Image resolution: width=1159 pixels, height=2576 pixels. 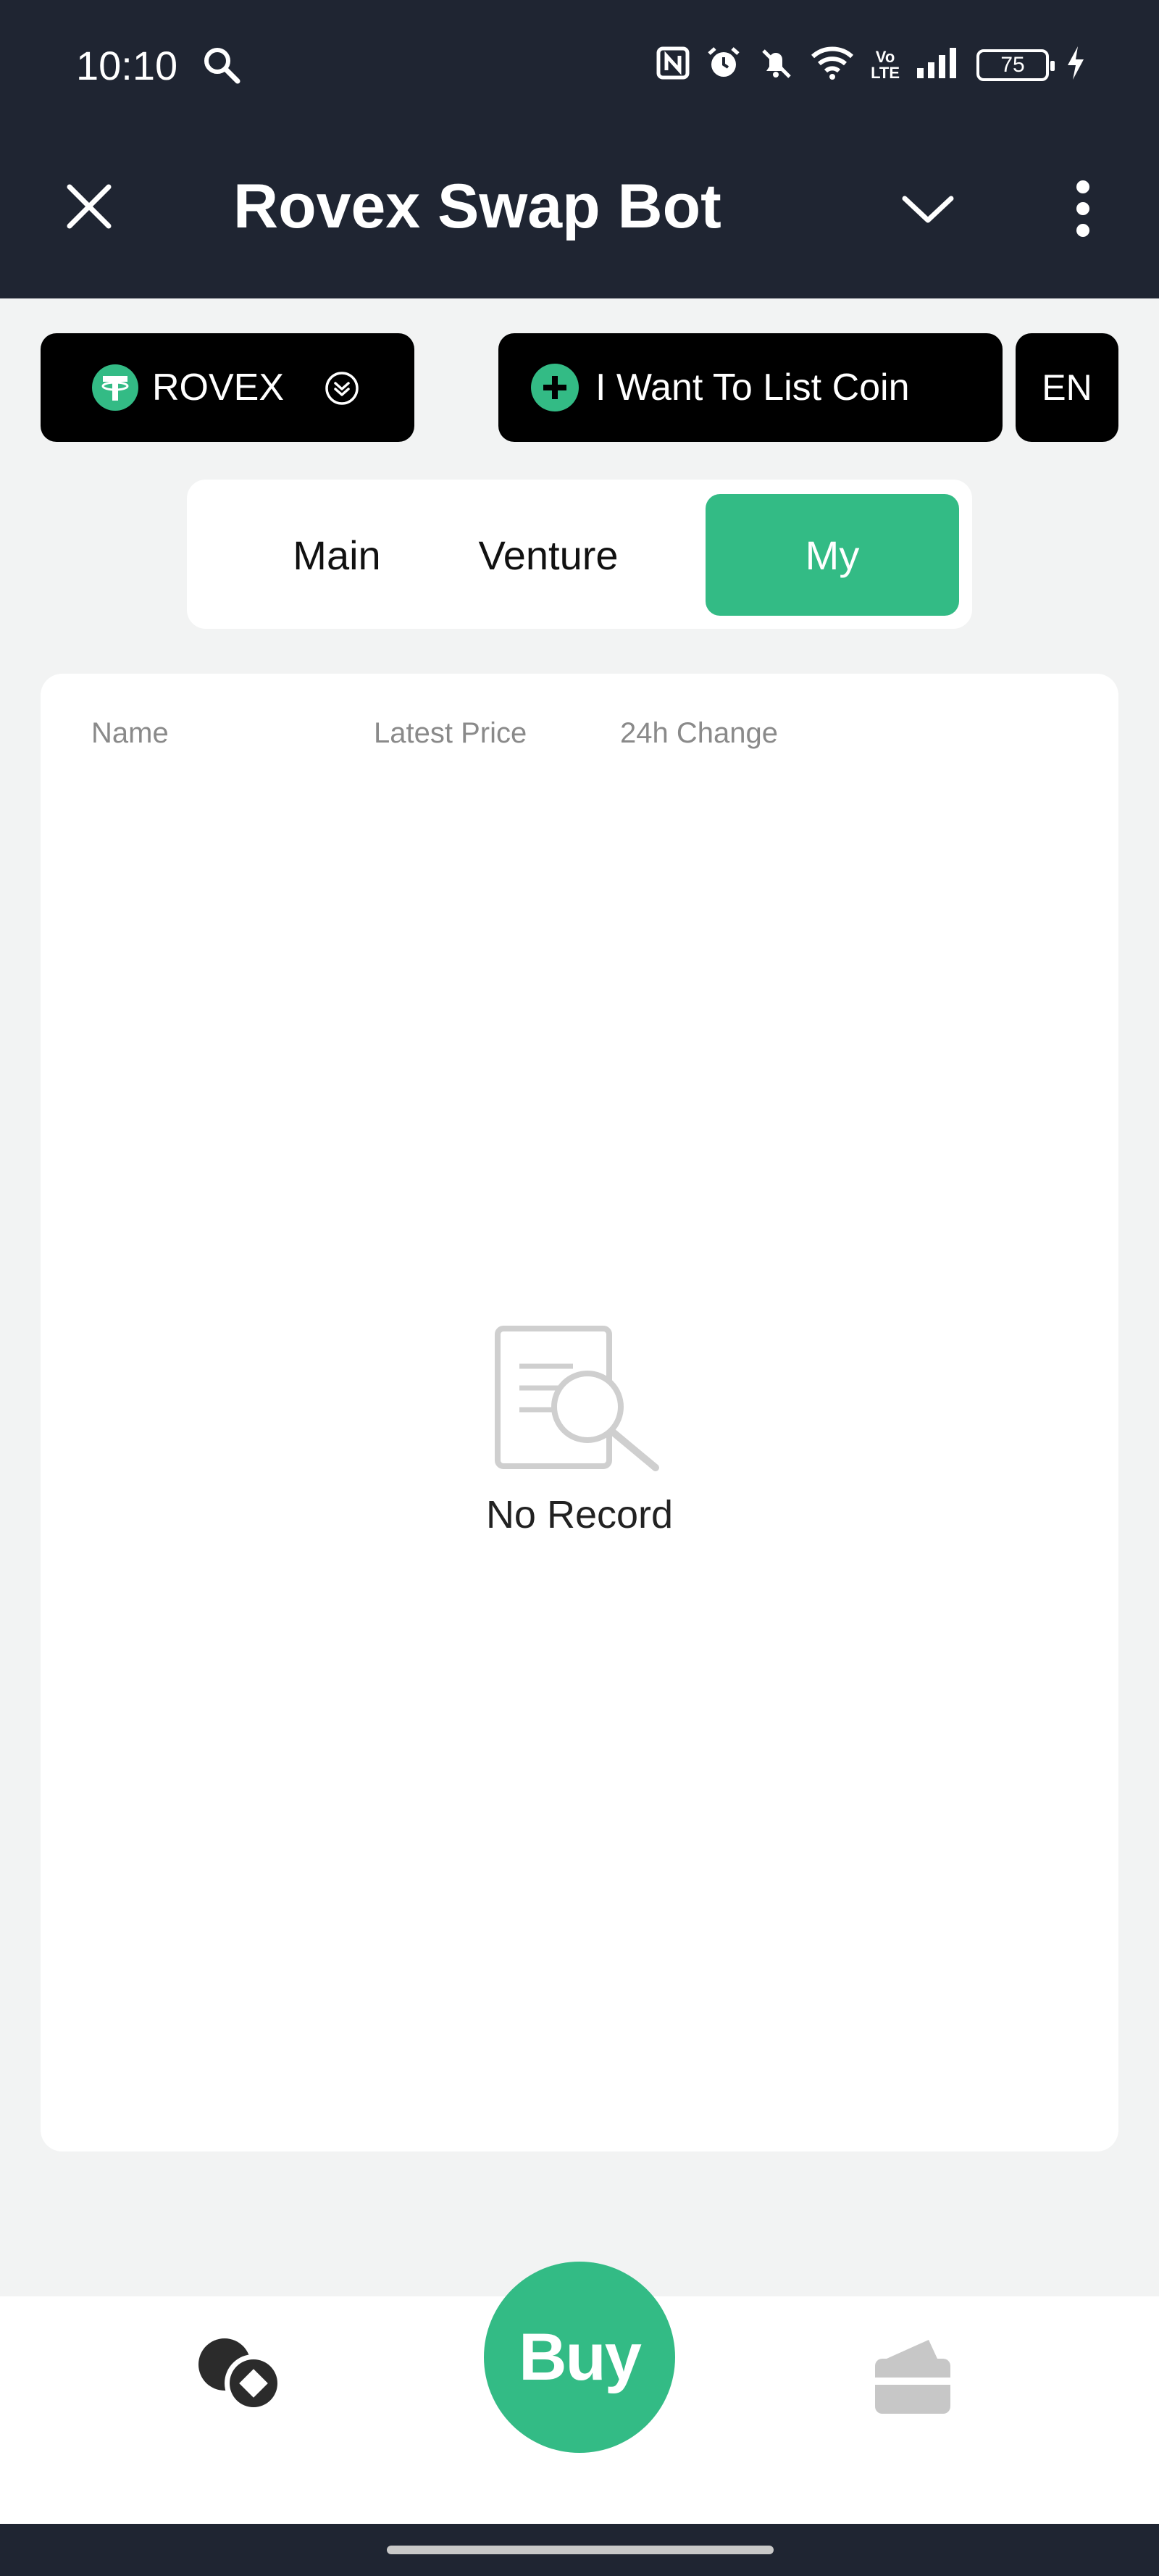 I want to click on list-coin-button: I Want To List Coin, so click(x=751, y=387).